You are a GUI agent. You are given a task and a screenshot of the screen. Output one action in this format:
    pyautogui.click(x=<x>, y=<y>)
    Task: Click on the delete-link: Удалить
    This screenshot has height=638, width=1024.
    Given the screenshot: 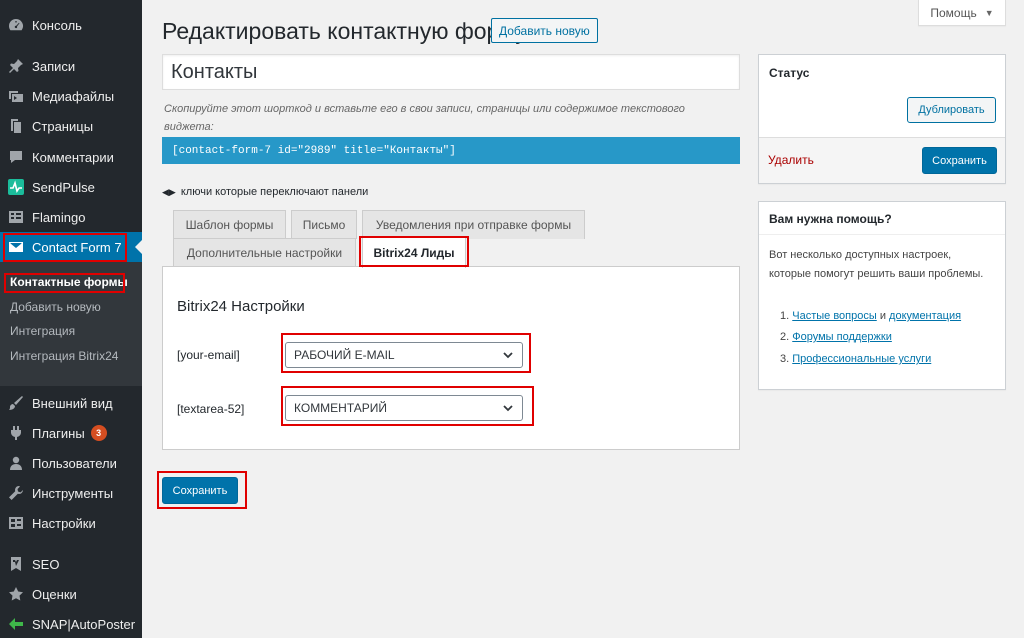 What is the action you would take?
    pyautogui.click(x=791, y=160)
    